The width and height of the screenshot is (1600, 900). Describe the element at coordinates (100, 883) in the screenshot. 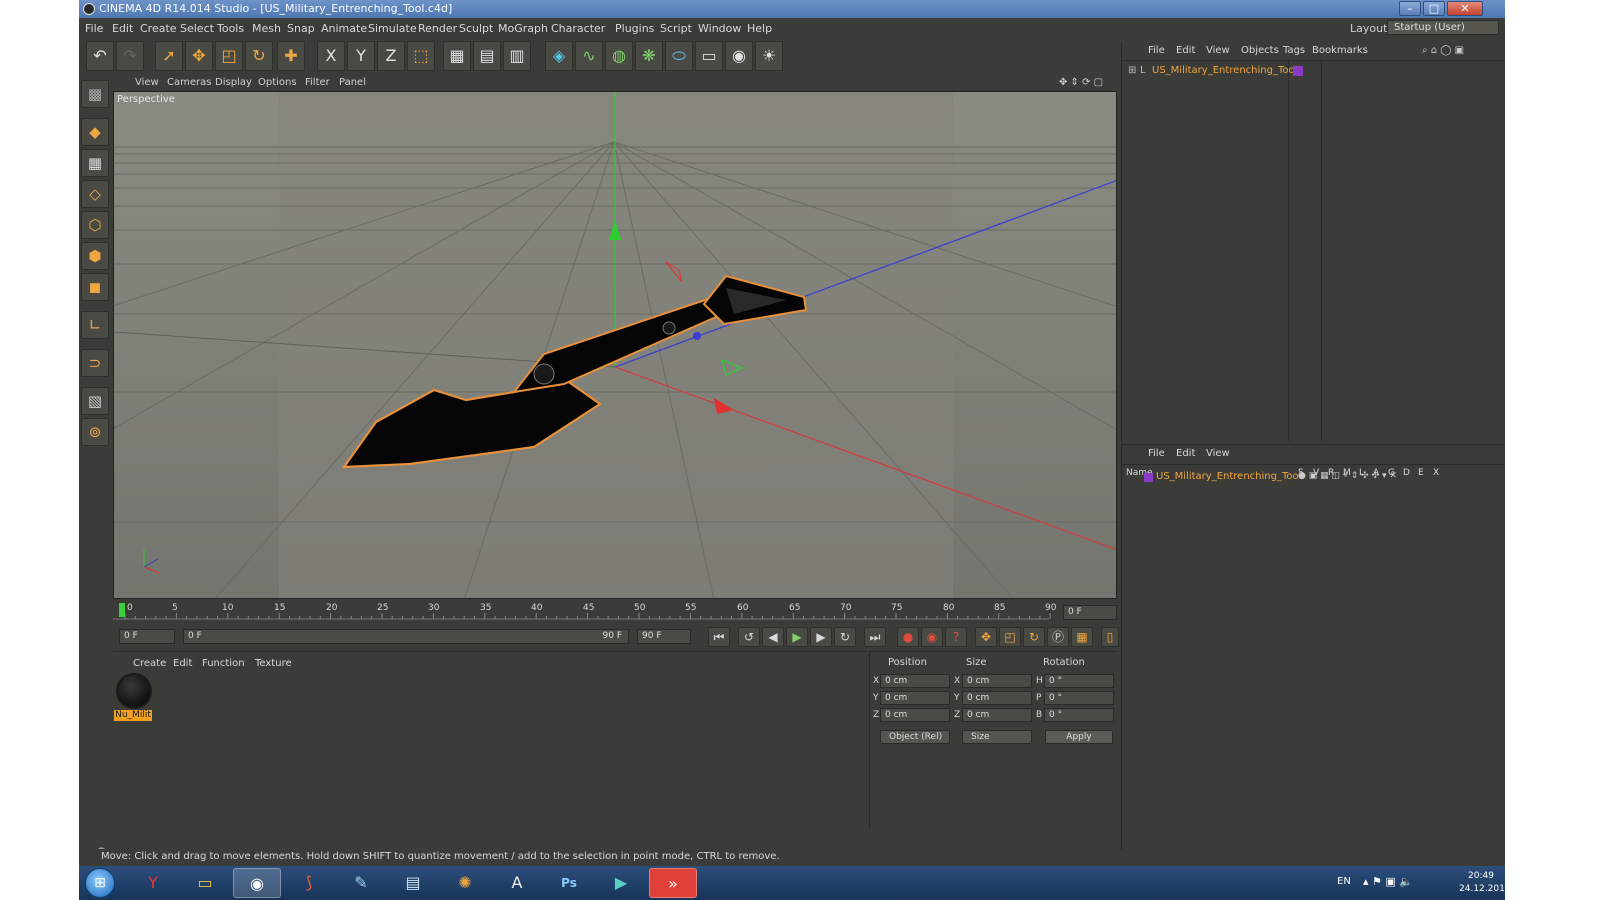

I see `start-button: ⊞` at that location.